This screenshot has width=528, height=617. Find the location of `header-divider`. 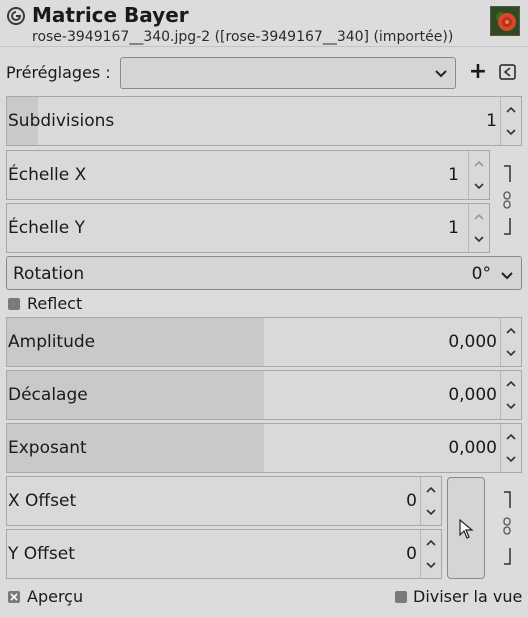

header-divider is located at coordinates (264, 46).